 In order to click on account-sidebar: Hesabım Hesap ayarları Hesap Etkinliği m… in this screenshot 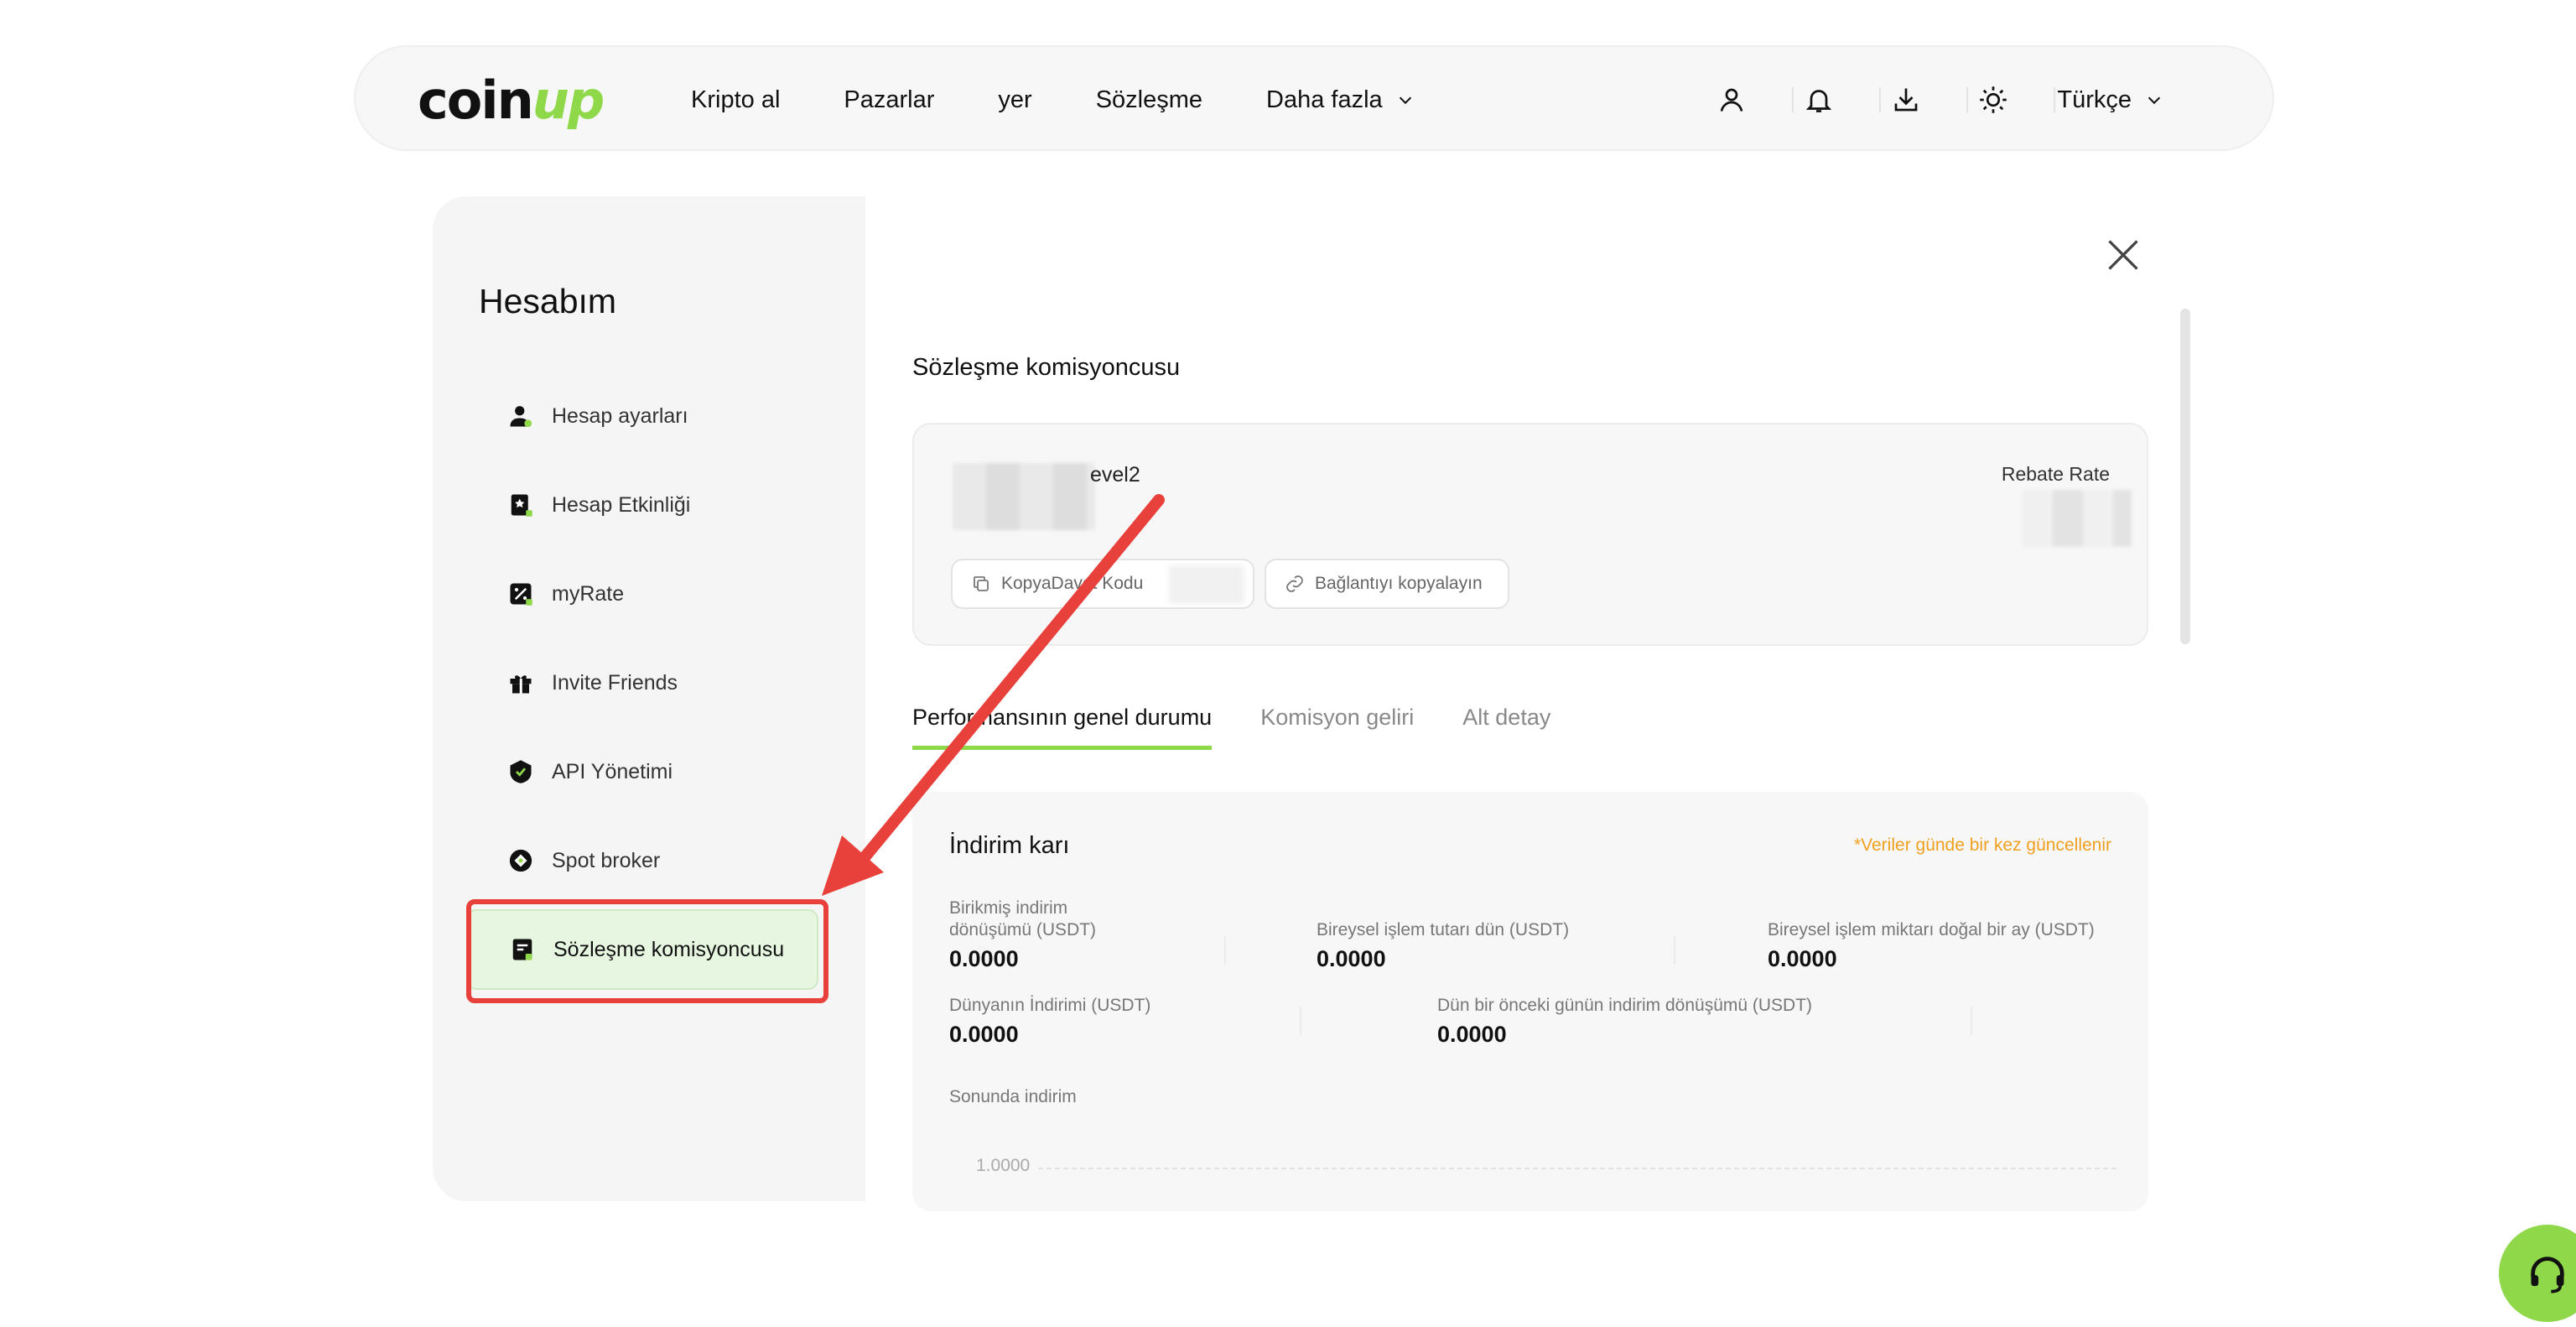, I will do `click(649, 698)`.